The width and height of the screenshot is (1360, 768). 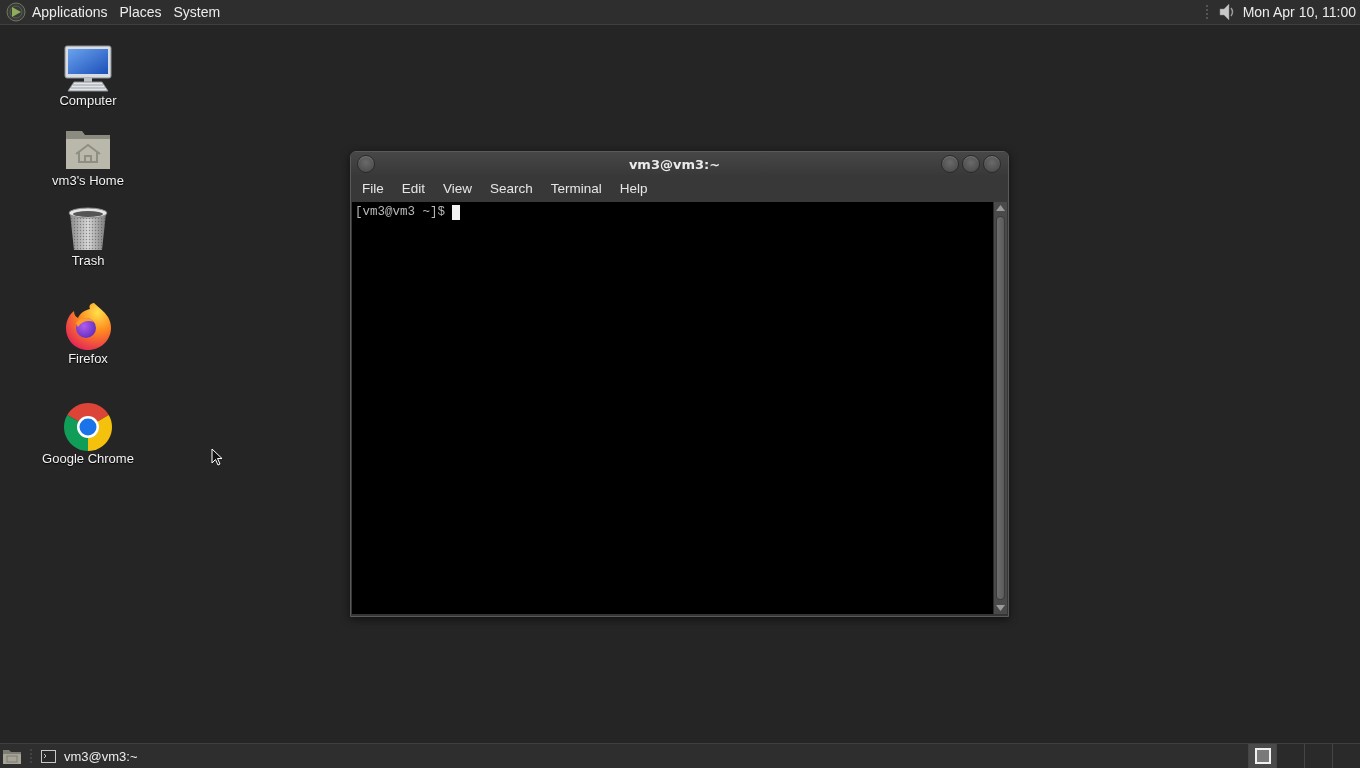 I want to click on menu-item: Help, so click(x=633, y=189).